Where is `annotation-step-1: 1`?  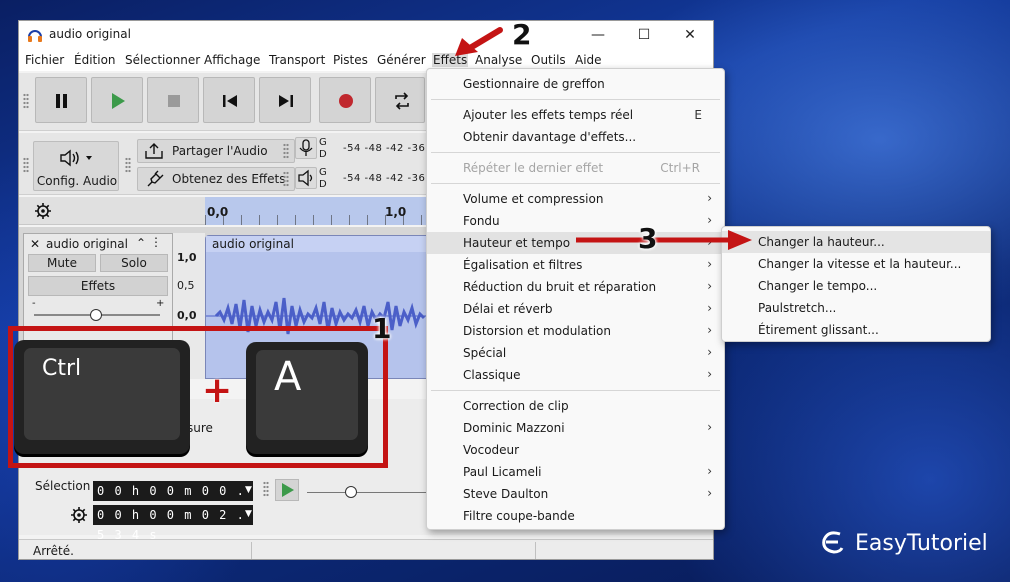 annotation-step-1: 1 is located at coordinates (382, 328).